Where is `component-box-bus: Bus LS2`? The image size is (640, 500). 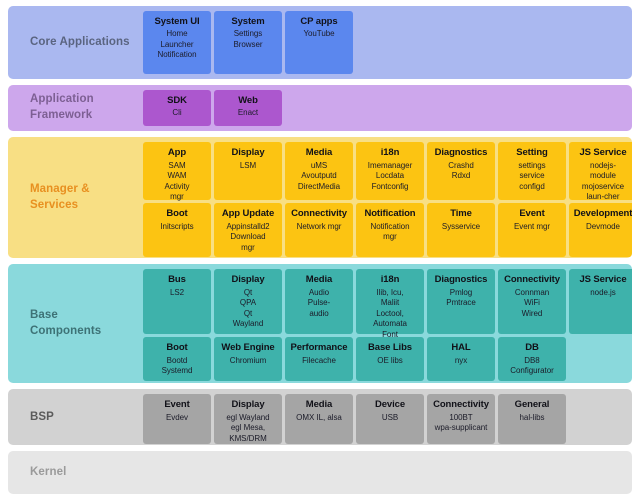
component-box-bus: Bus LS2 is located at coordinates (177, 302).